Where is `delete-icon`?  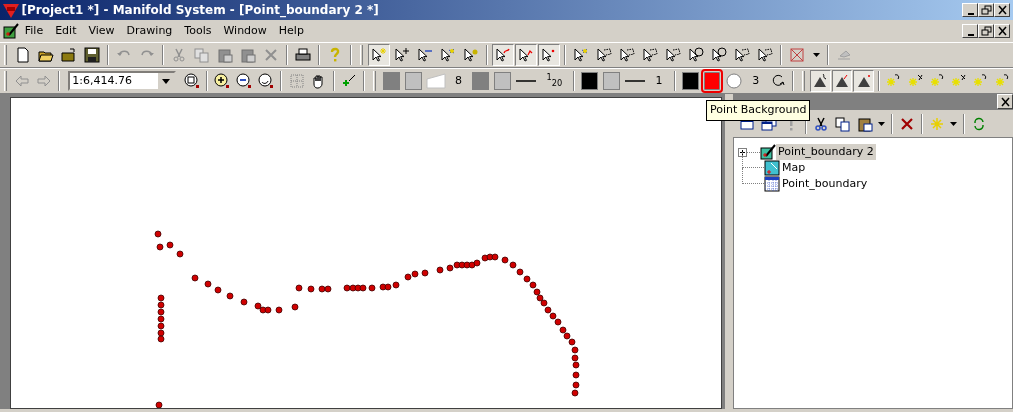
delete-icon is located at coordinates (906, 123).